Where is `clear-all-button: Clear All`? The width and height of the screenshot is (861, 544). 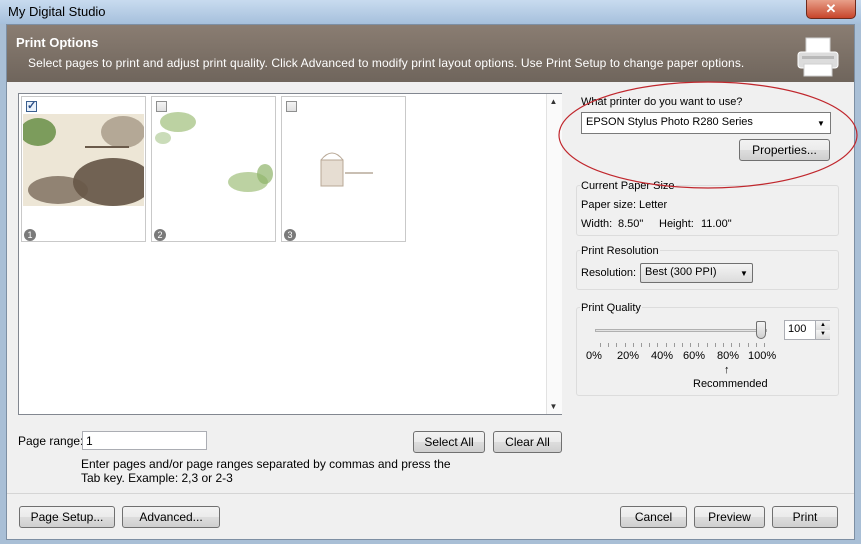
clear-all-button: Clear All is located at coordinates (527, 442).